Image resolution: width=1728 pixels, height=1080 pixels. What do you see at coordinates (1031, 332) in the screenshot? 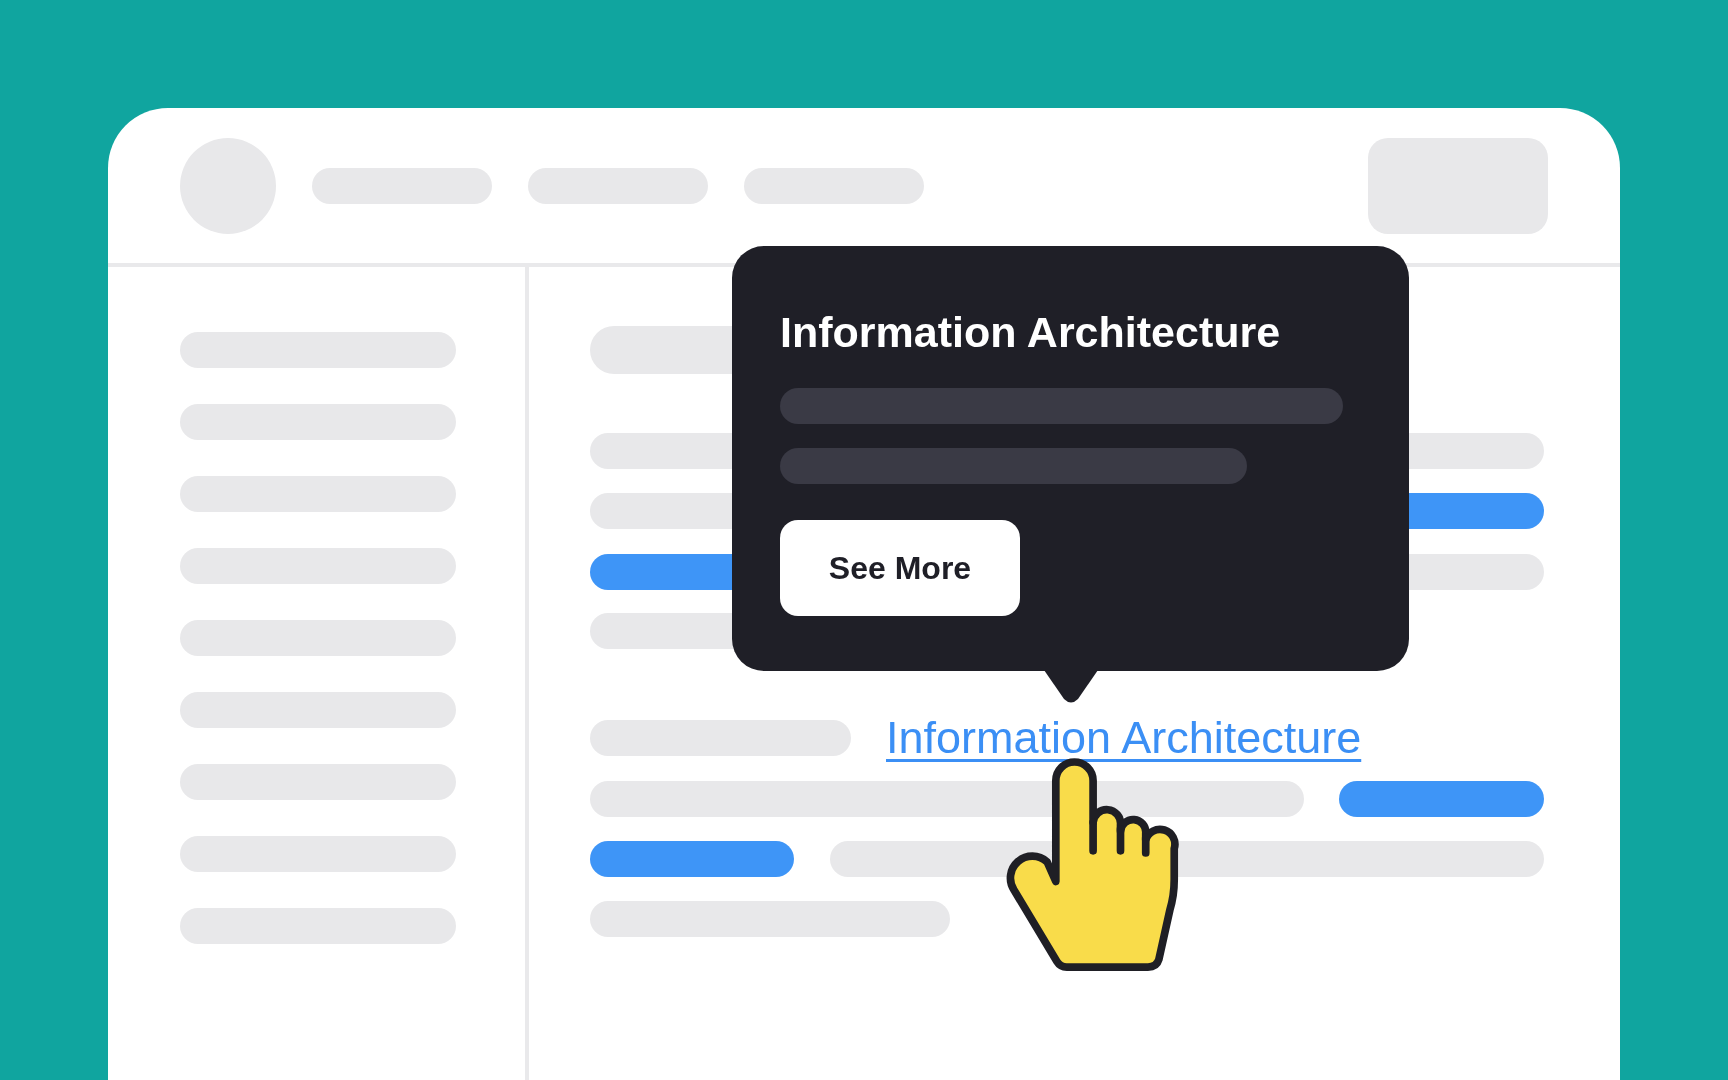
I see `tooltip-title: Information Architecture` at bounding box center [1031, 332].